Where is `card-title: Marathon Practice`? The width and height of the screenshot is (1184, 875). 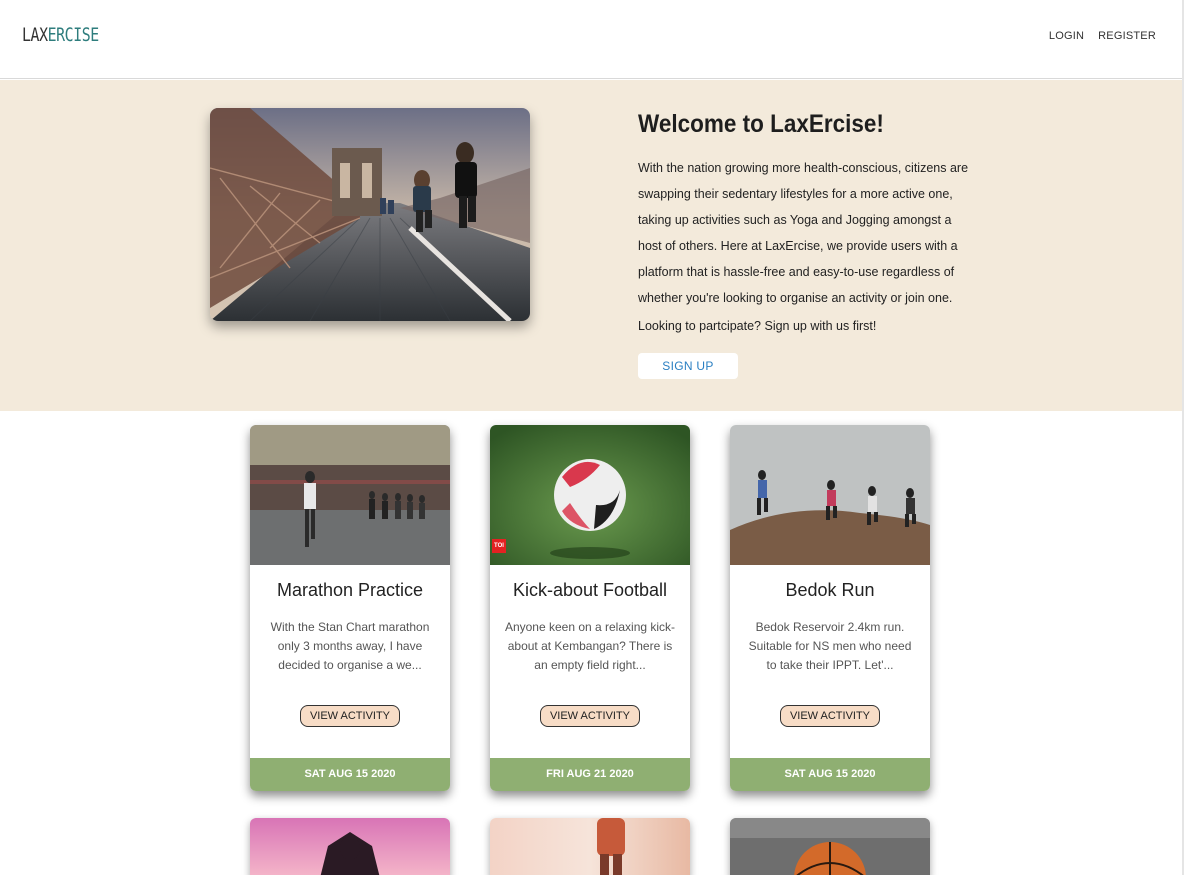 card-title: Marathon Practice is located at coordinates (350, 590).